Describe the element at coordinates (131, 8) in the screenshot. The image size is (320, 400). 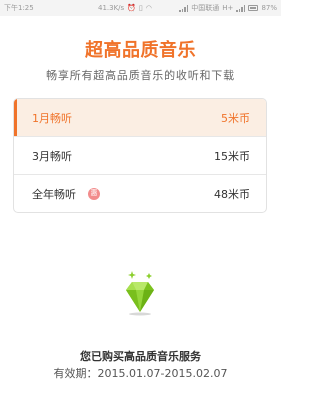
I see `alarm-icon: ⏰` at that location.